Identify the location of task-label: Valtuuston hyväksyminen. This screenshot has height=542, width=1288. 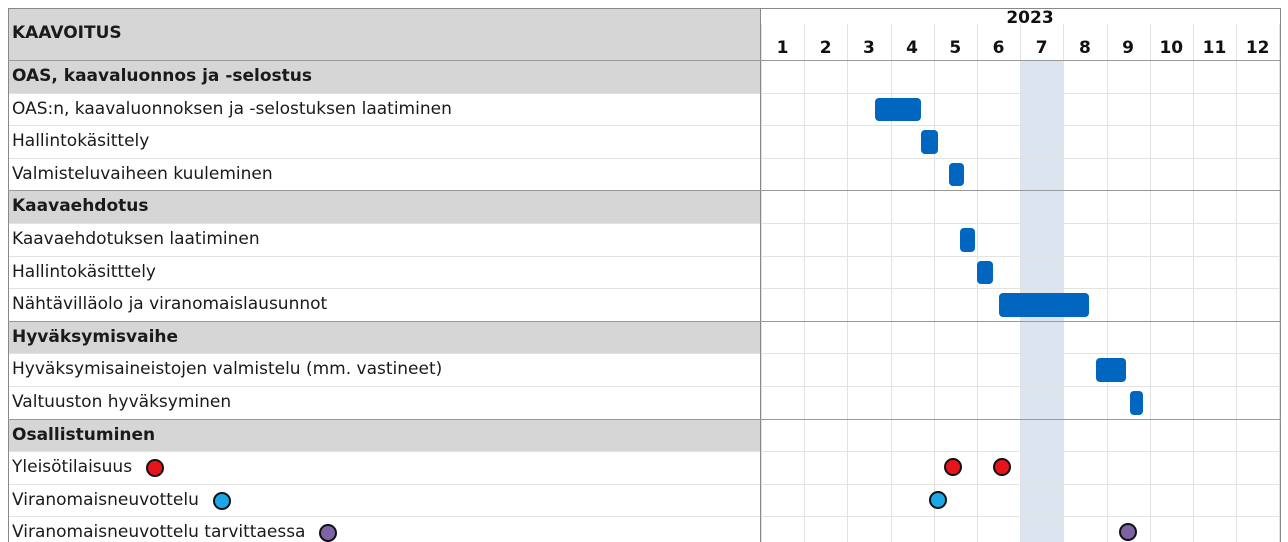
(122, 402).